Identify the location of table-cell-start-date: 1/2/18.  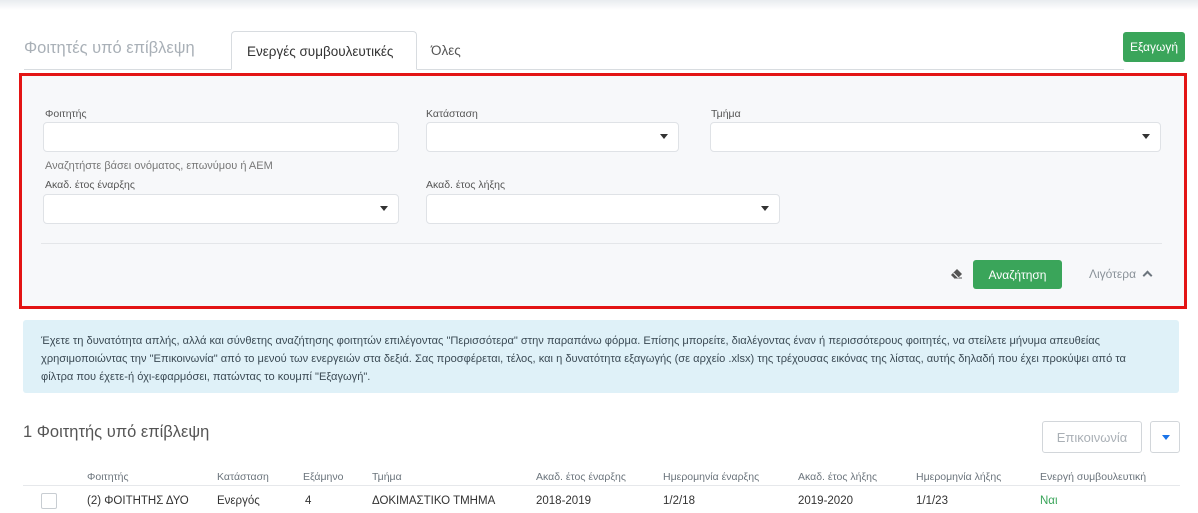
(679, 501).